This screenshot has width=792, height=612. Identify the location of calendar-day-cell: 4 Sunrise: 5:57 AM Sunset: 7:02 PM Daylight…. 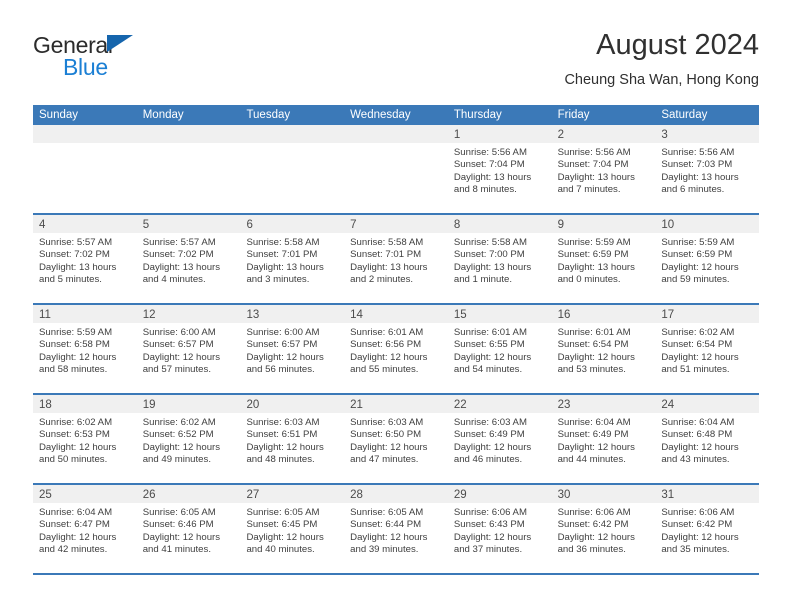
(85, 259).